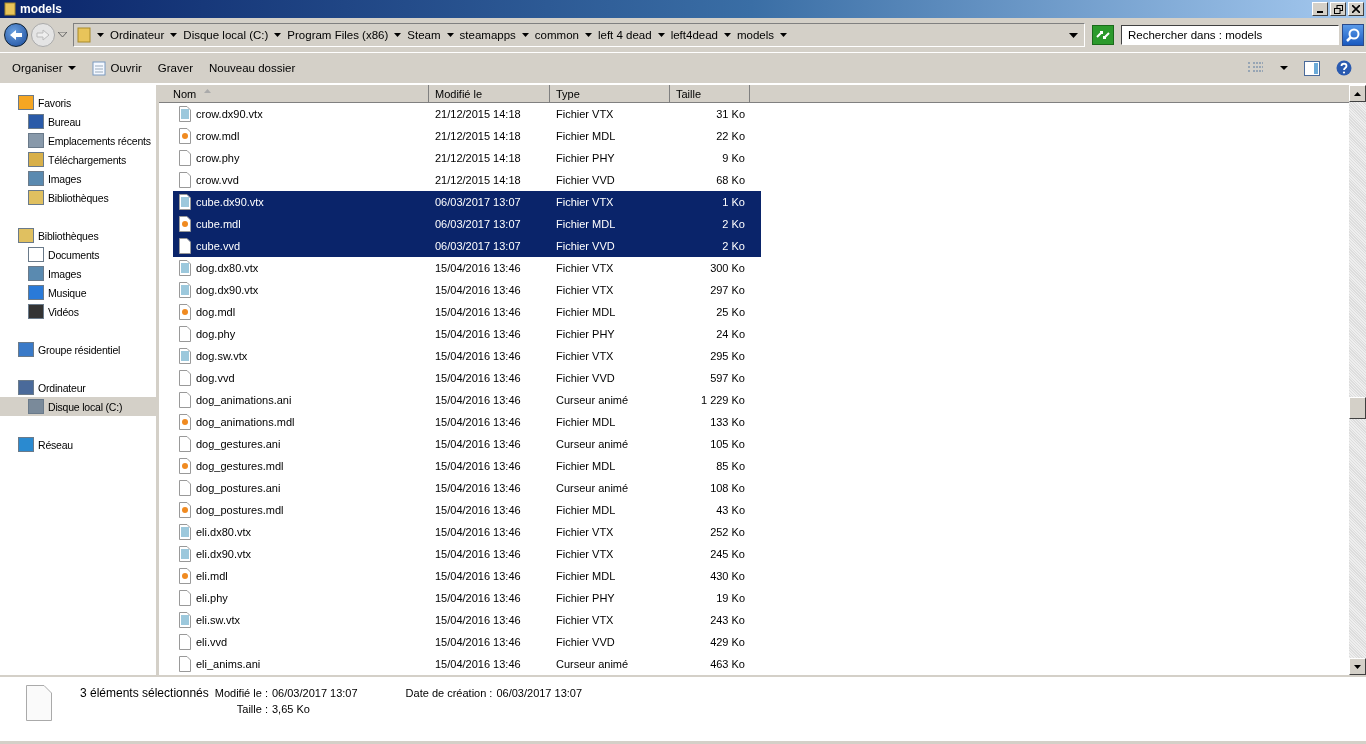  What do you see at coordinates (78, 387) in the screenshot?
I see `sidebar-item: Ordinateur` at bounding box center [78, 387].